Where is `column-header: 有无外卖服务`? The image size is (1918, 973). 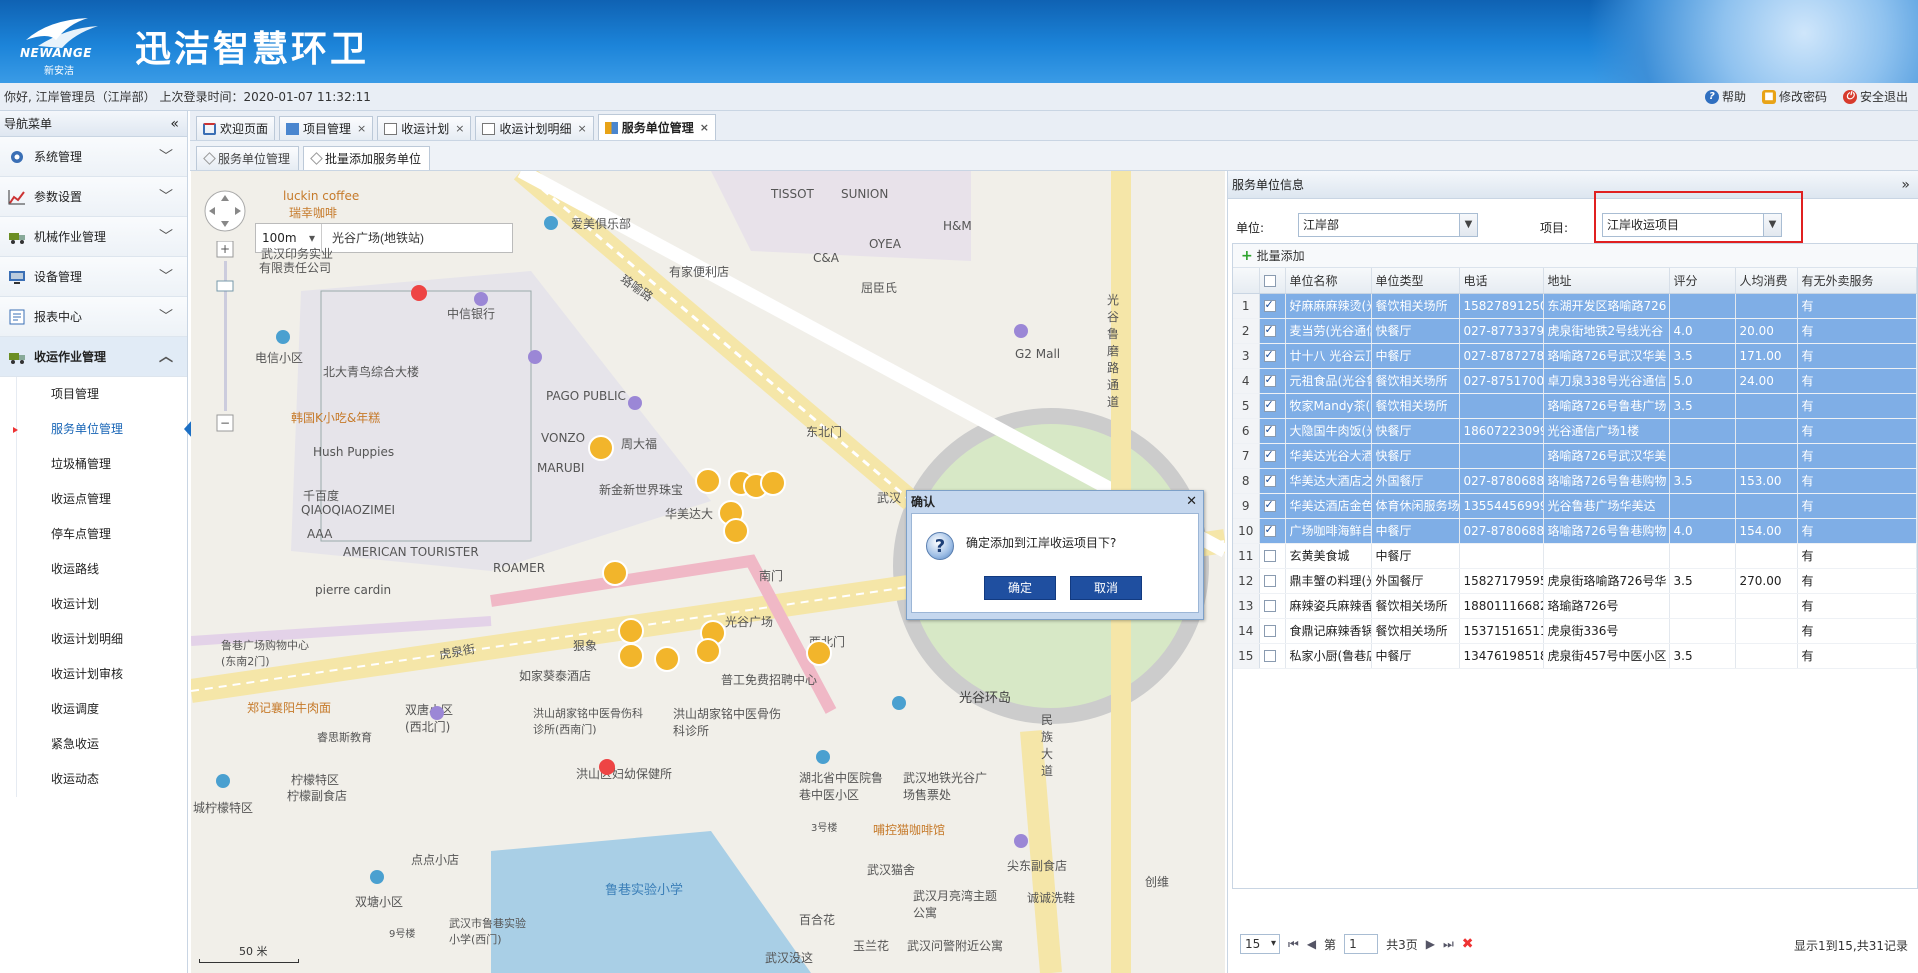 column-header: 有无外卖服务 is located at coordinates (1857, 281).